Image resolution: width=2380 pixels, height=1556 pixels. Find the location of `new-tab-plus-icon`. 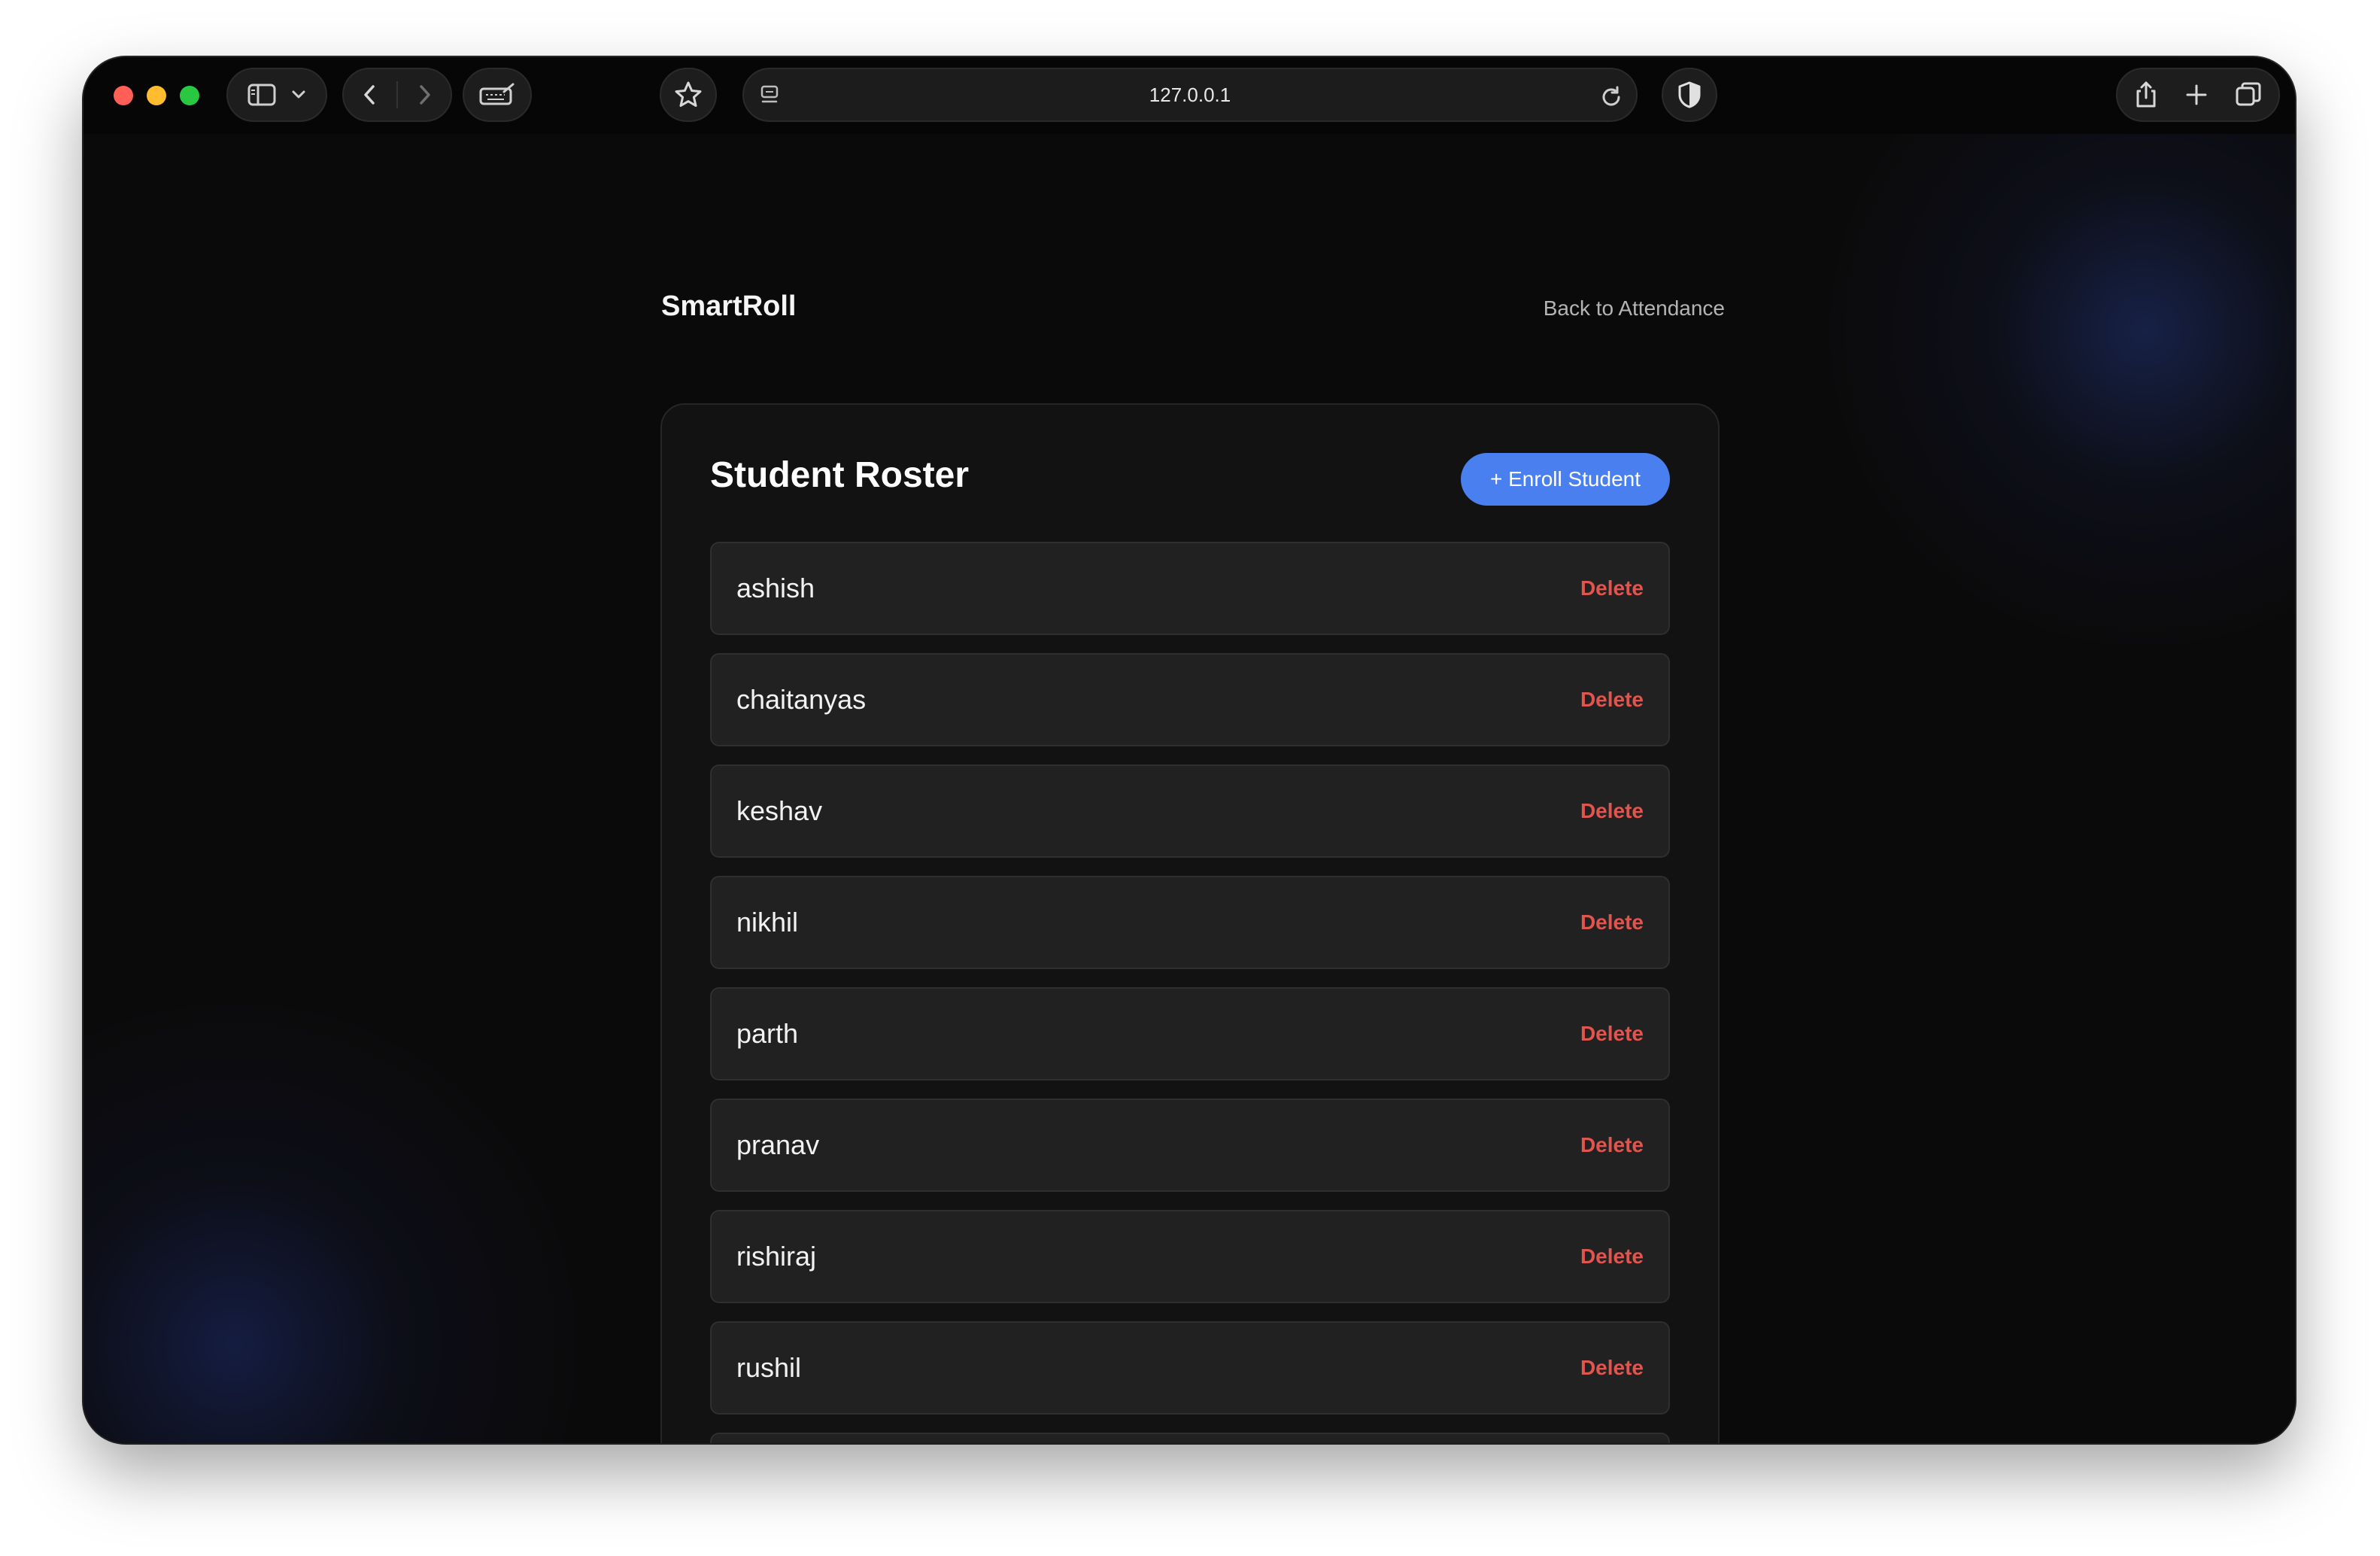

new-tab-plus-icon is located at coordinates (2196, 95).